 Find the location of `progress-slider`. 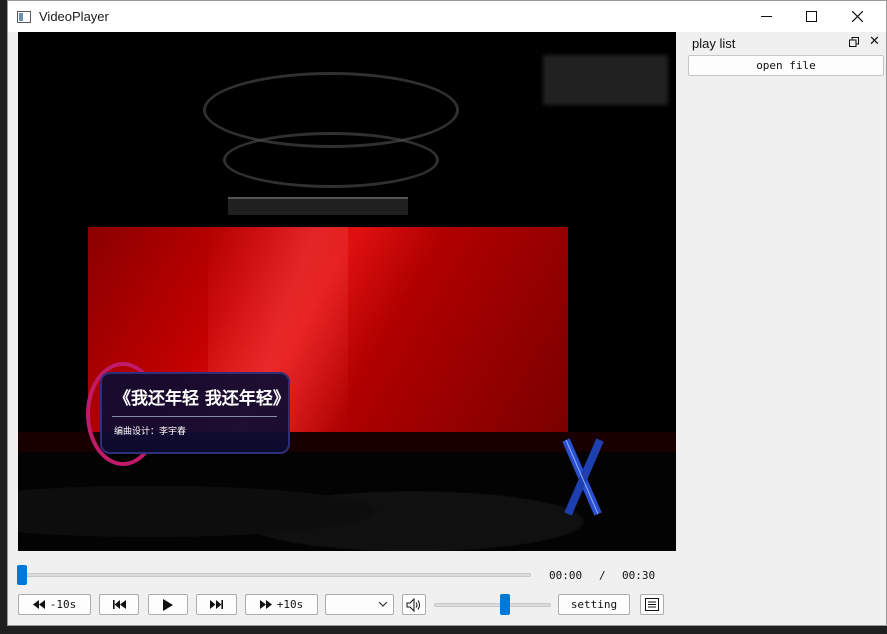

progress-slider is located at coordinates (274, 575).